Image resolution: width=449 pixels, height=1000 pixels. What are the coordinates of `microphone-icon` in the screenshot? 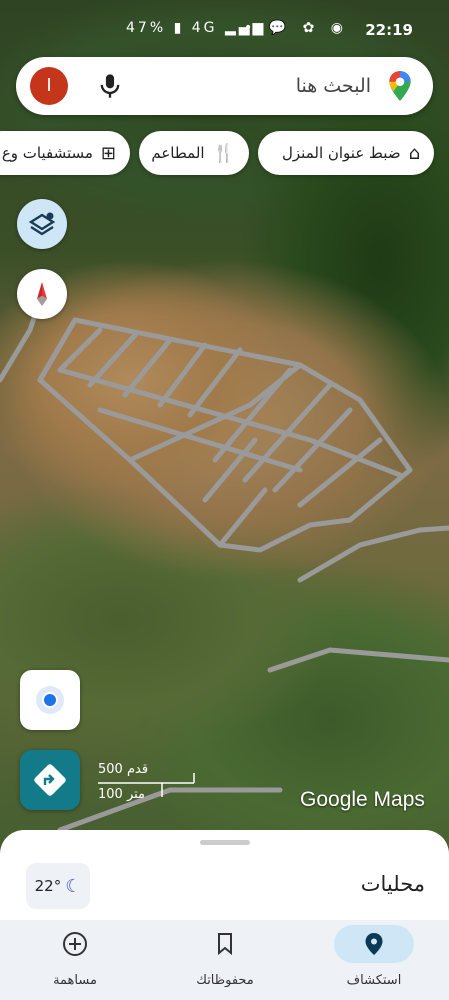 It's located at (110, 86).